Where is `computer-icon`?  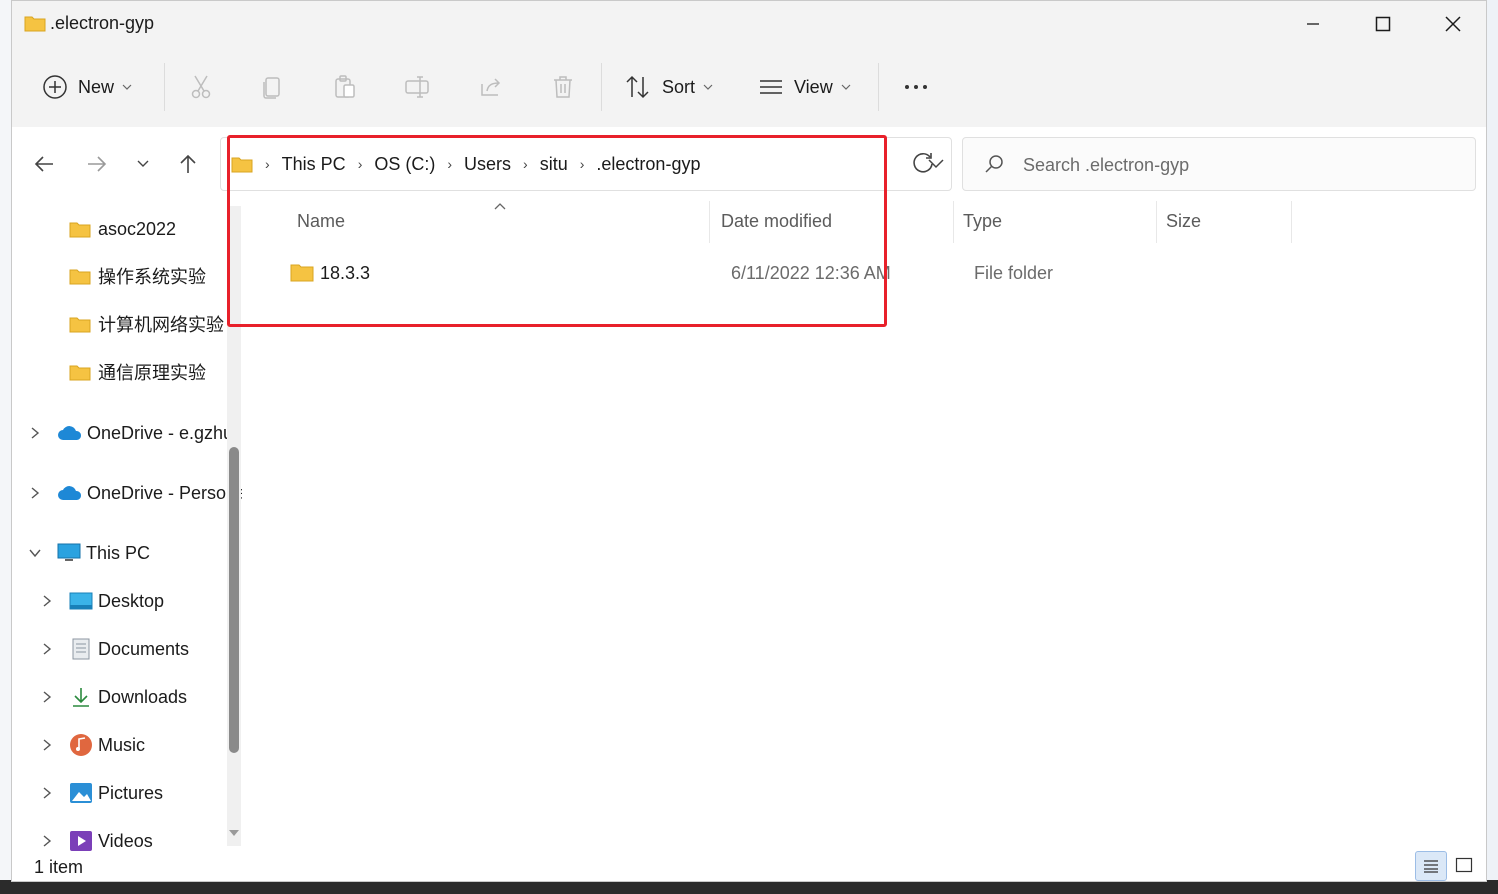 computer-icon is located at coordinates (69, 552).